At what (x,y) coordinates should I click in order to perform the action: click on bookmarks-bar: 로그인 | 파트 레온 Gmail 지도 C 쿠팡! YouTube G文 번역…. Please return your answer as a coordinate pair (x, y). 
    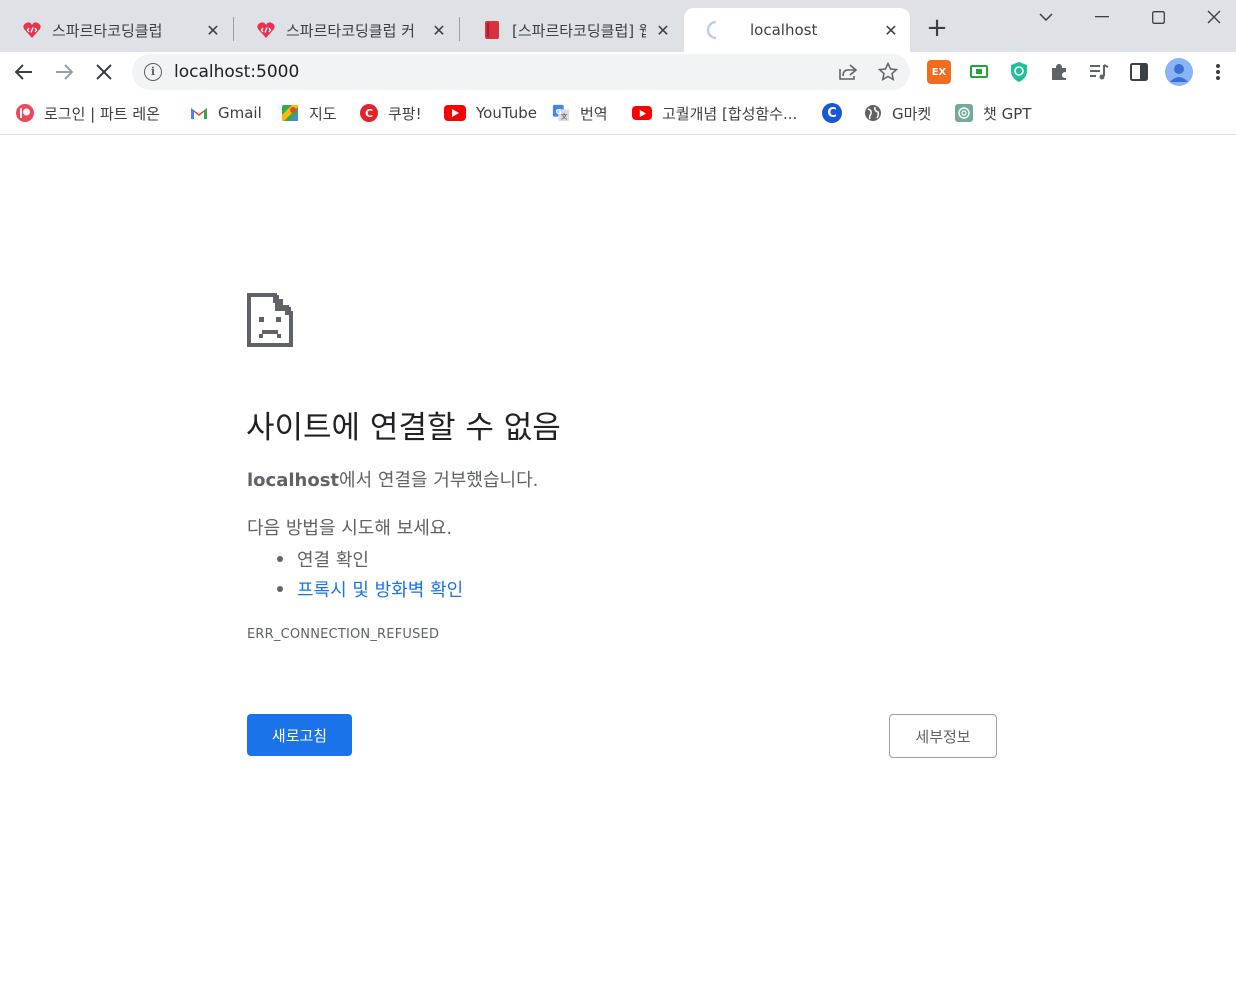
    Looking at the image, I should click on (618, 113).